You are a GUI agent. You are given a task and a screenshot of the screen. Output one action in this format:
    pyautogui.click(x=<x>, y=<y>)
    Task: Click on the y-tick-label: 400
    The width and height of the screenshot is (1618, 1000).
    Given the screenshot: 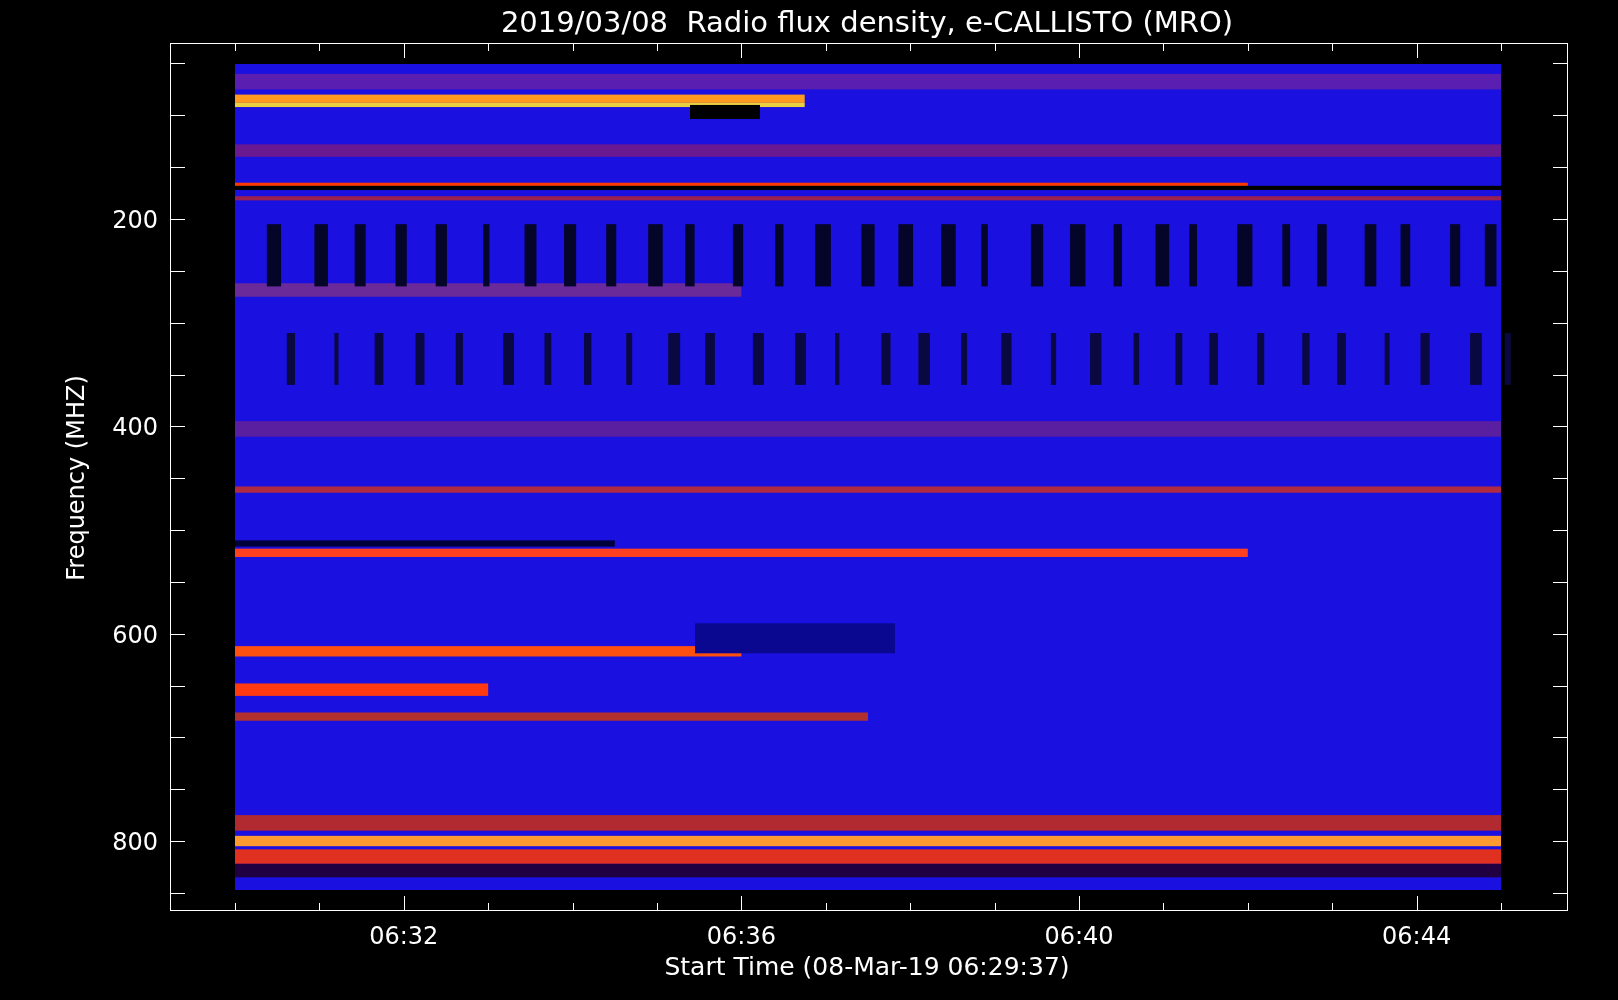 What is the action you would take?
    pyautogui.click(x=135, y=427)
    